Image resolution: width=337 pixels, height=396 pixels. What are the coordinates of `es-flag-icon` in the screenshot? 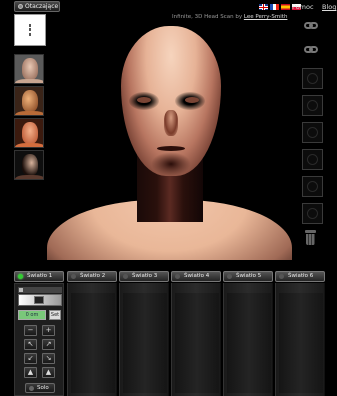 It's located at (285, 7).